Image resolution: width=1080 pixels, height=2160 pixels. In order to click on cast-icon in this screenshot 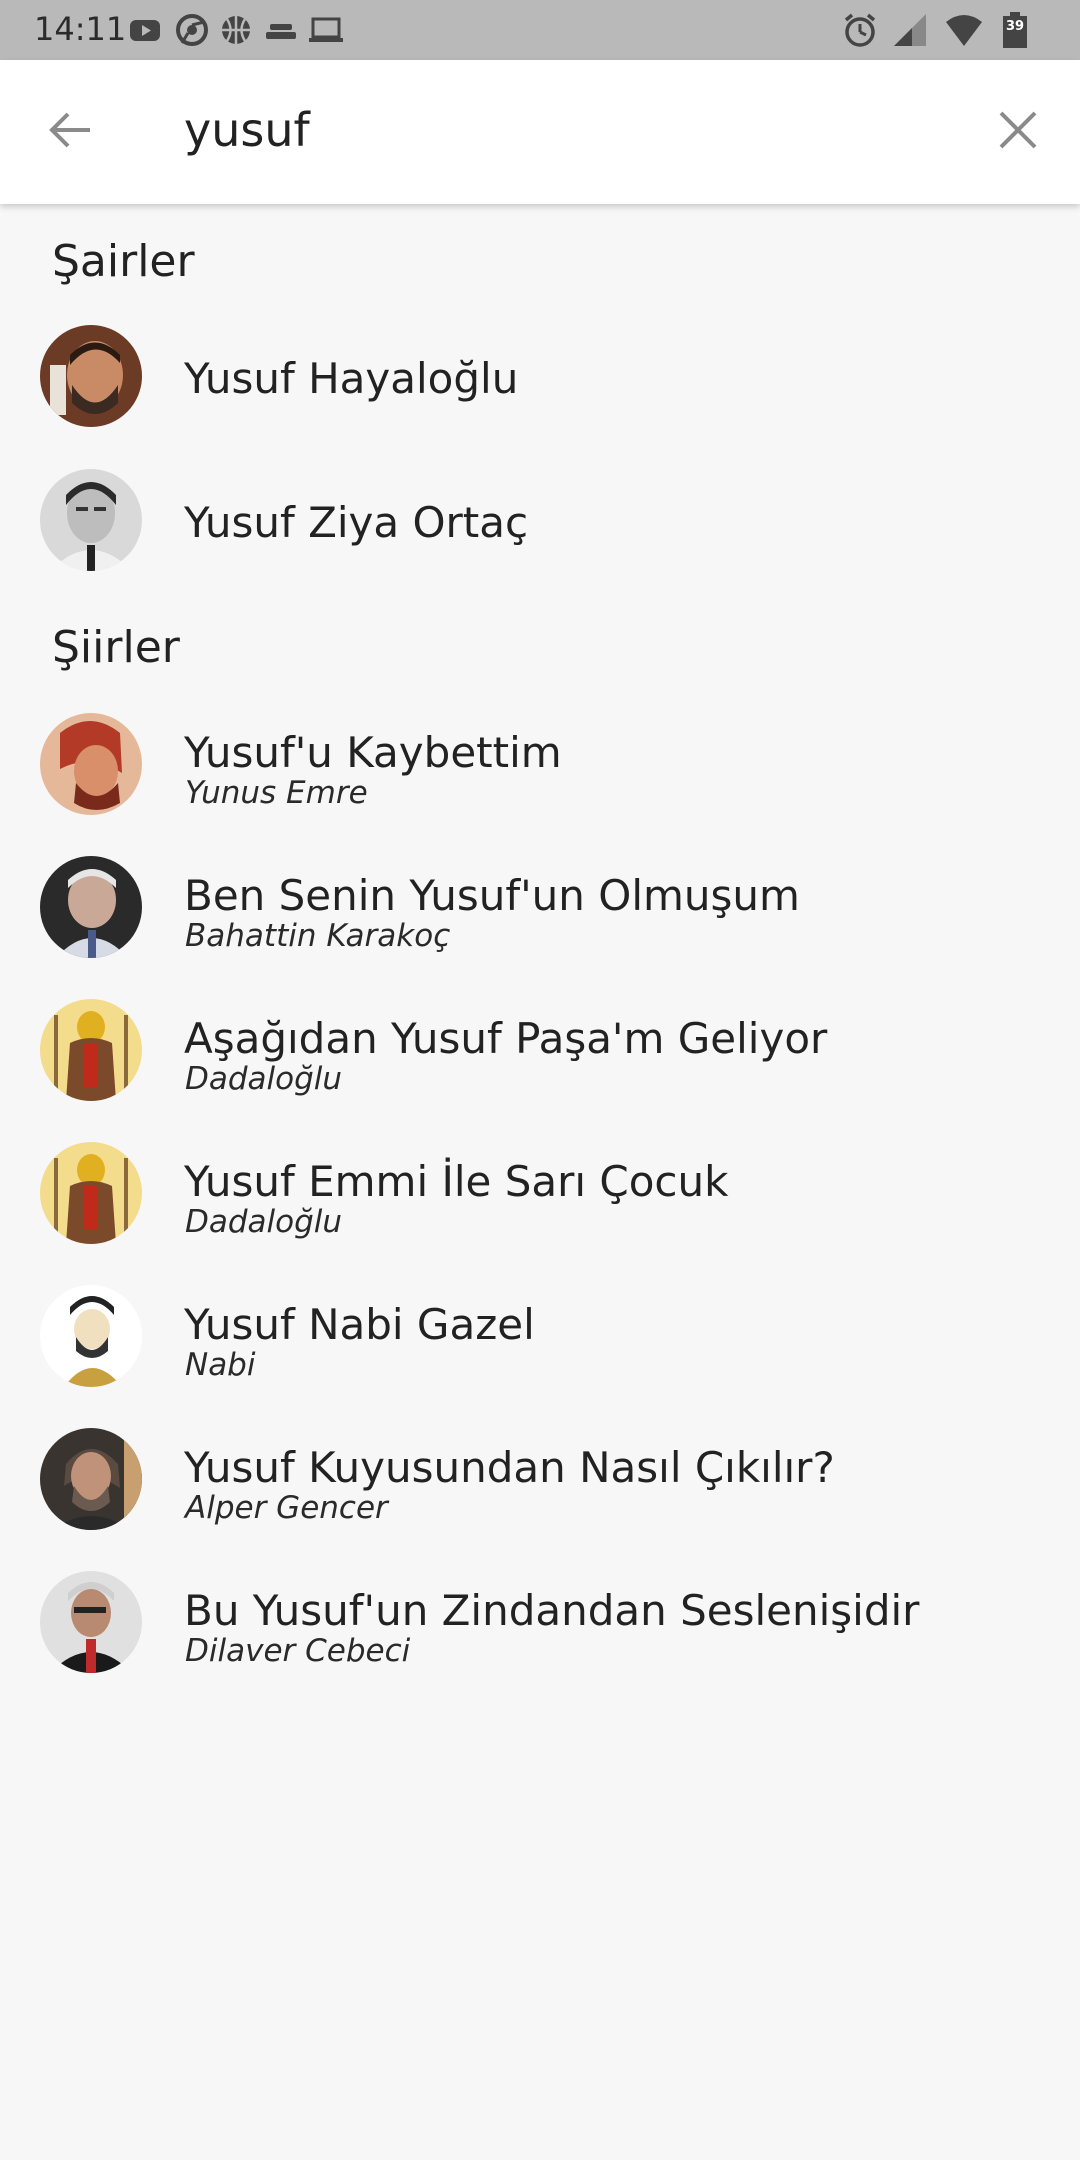, I will do `click(282, 30)`.